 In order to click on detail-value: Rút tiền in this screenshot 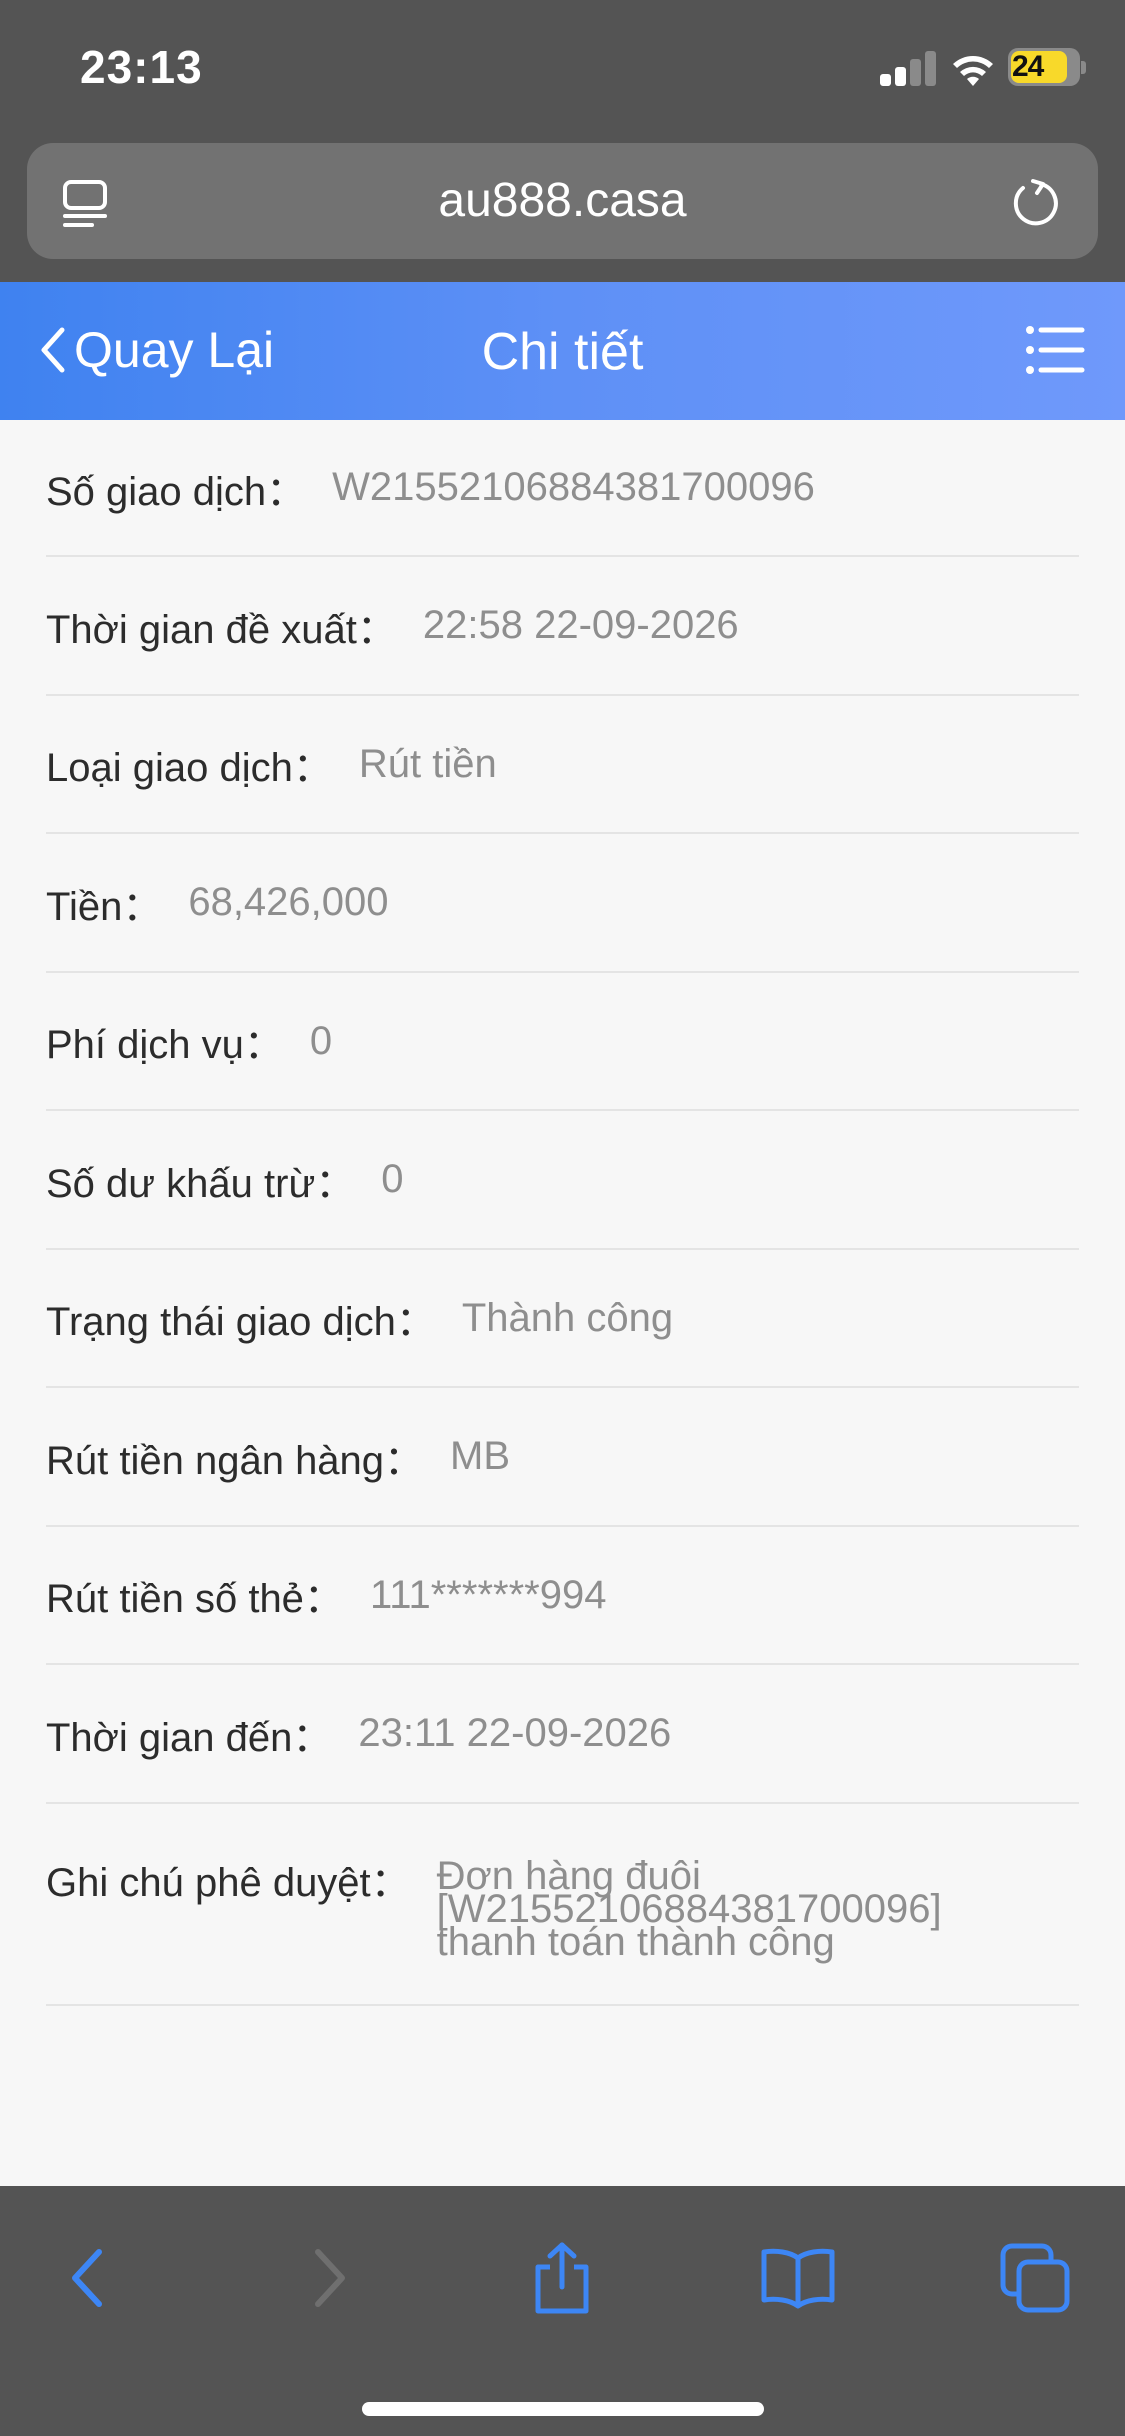, I will do `click(427, 763)`.